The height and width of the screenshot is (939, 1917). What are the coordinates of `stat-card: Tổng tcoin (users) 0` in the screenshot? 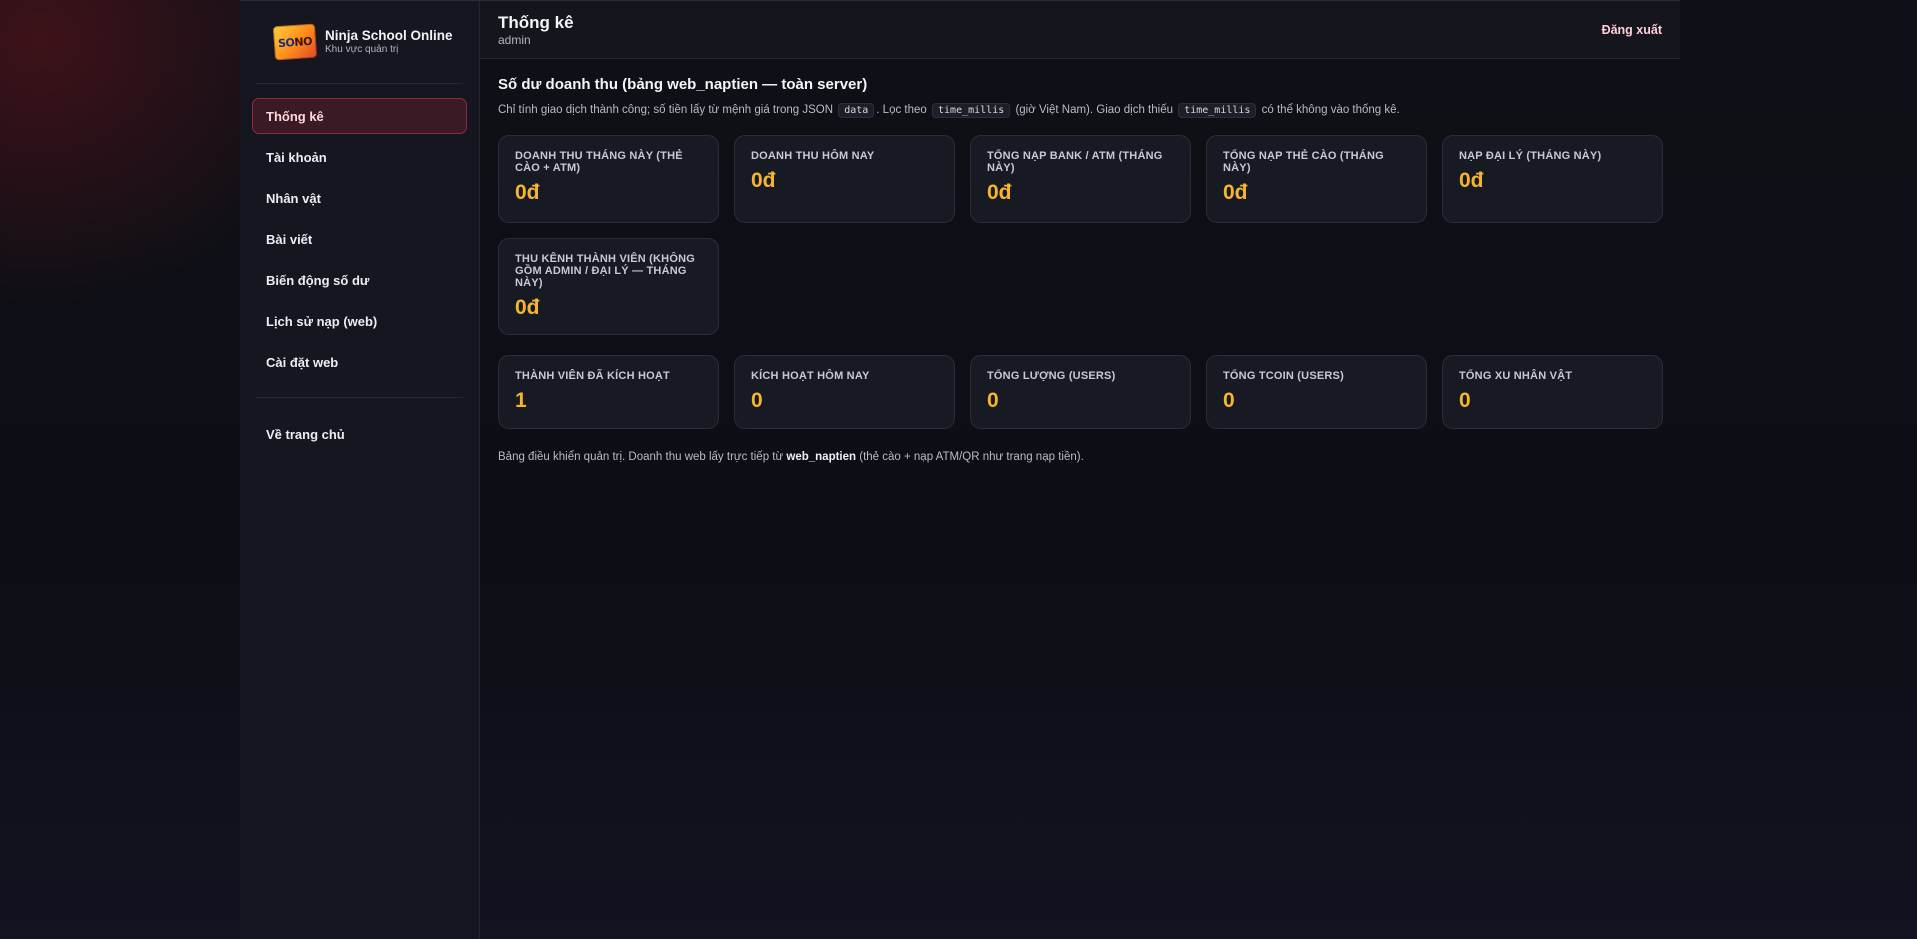 It's located at (1316, 392).